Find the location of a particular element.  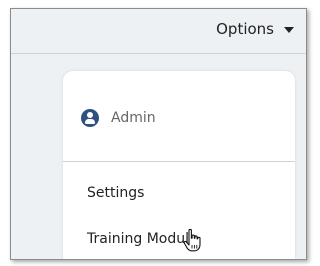

menu-item-settings: Settings is located at coordinates (115, 193).